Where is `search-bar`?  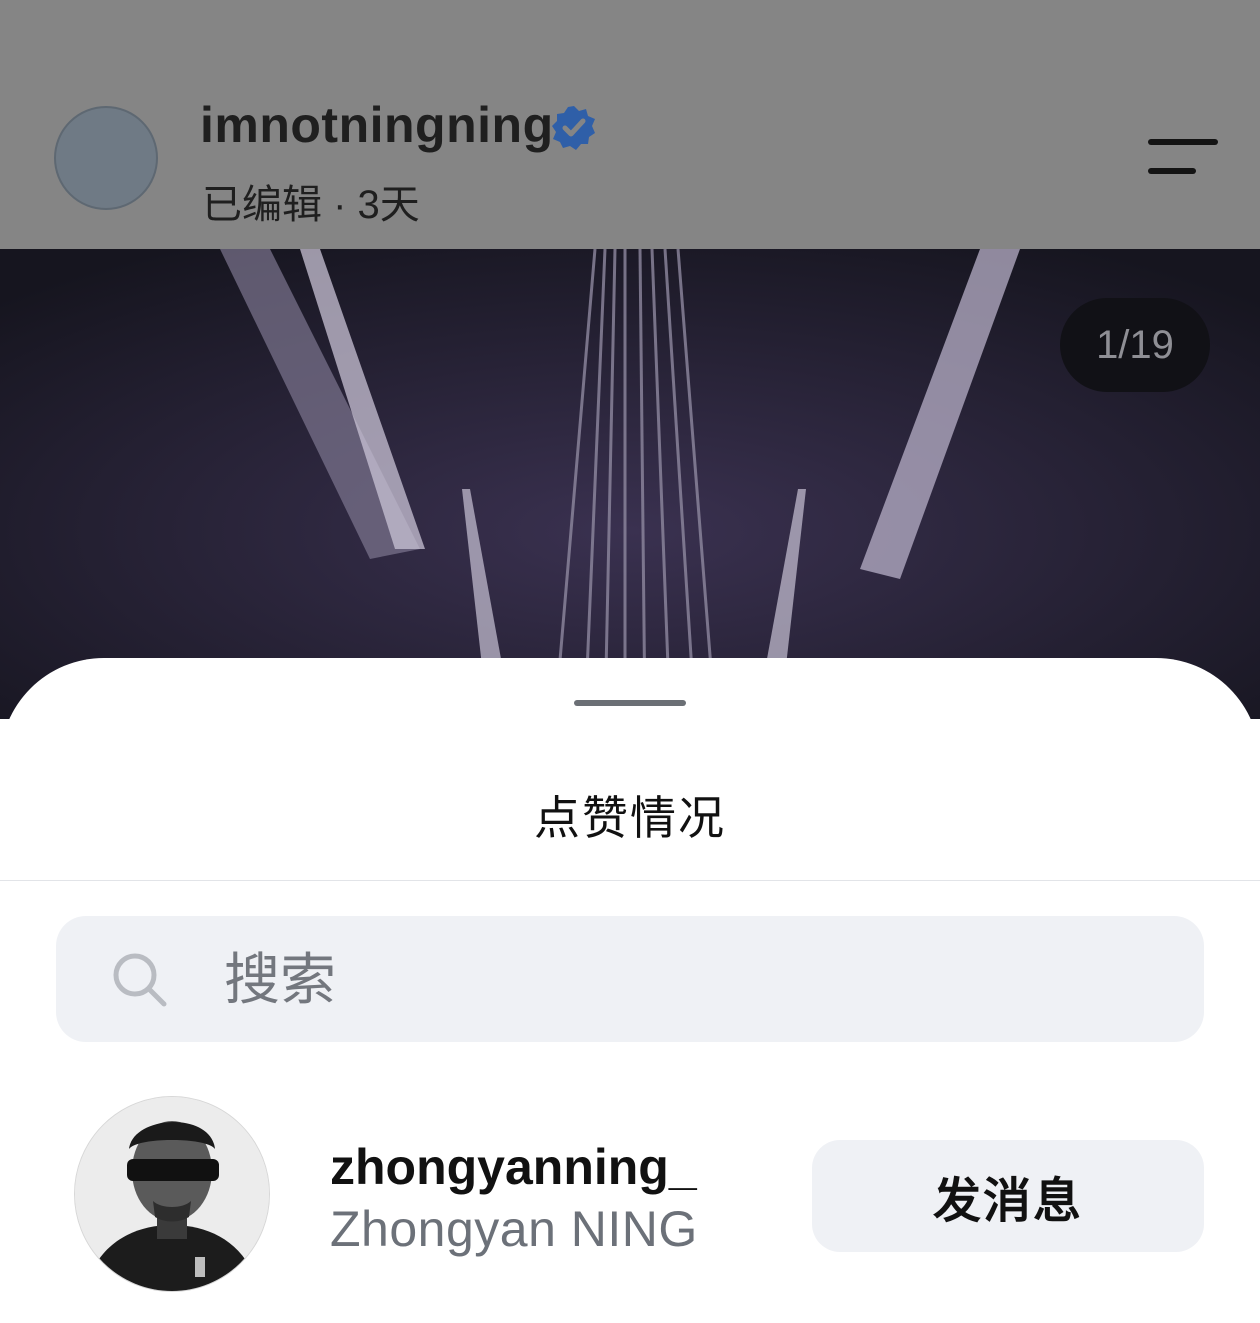
search-bar is located at coordinates (630, 979).